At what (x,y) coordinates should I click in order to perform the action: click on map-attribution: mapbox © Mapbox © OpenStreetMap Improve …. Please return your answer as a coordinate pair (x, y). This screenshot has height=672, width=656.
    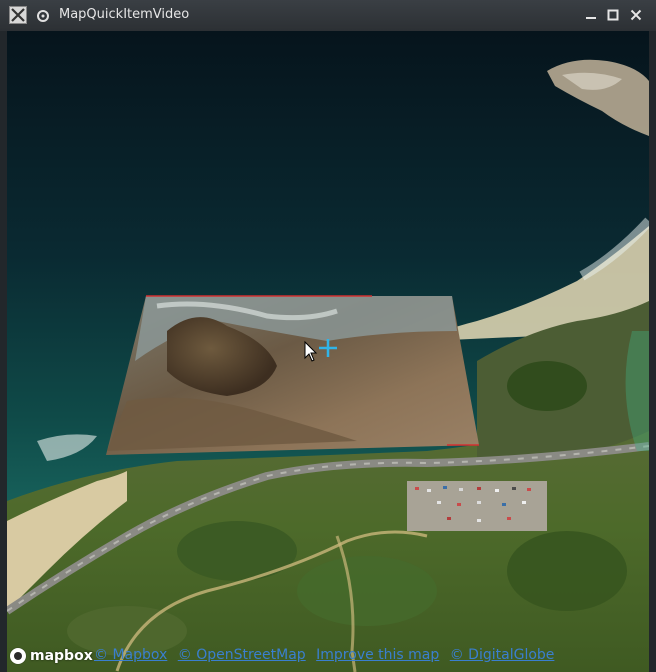
    Looking at the image, I should click on (328, 657).